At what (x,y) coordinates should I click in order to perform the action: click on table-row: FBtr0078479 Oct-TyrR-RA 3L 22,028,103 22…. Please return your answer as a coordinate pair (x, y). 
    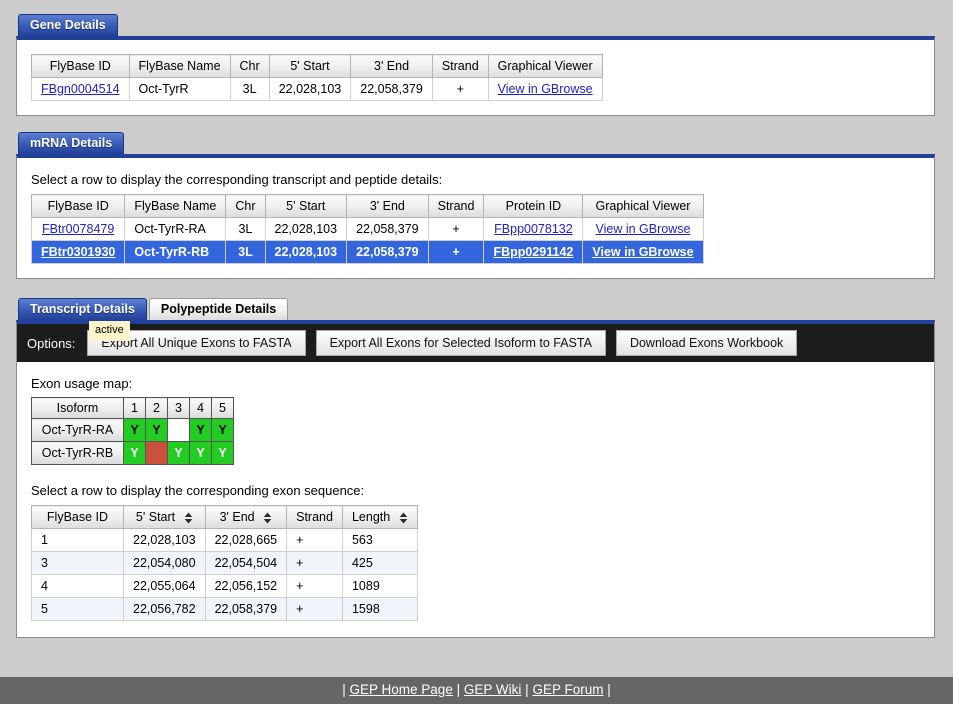
    Looking at the image, I should click on (367, 229).